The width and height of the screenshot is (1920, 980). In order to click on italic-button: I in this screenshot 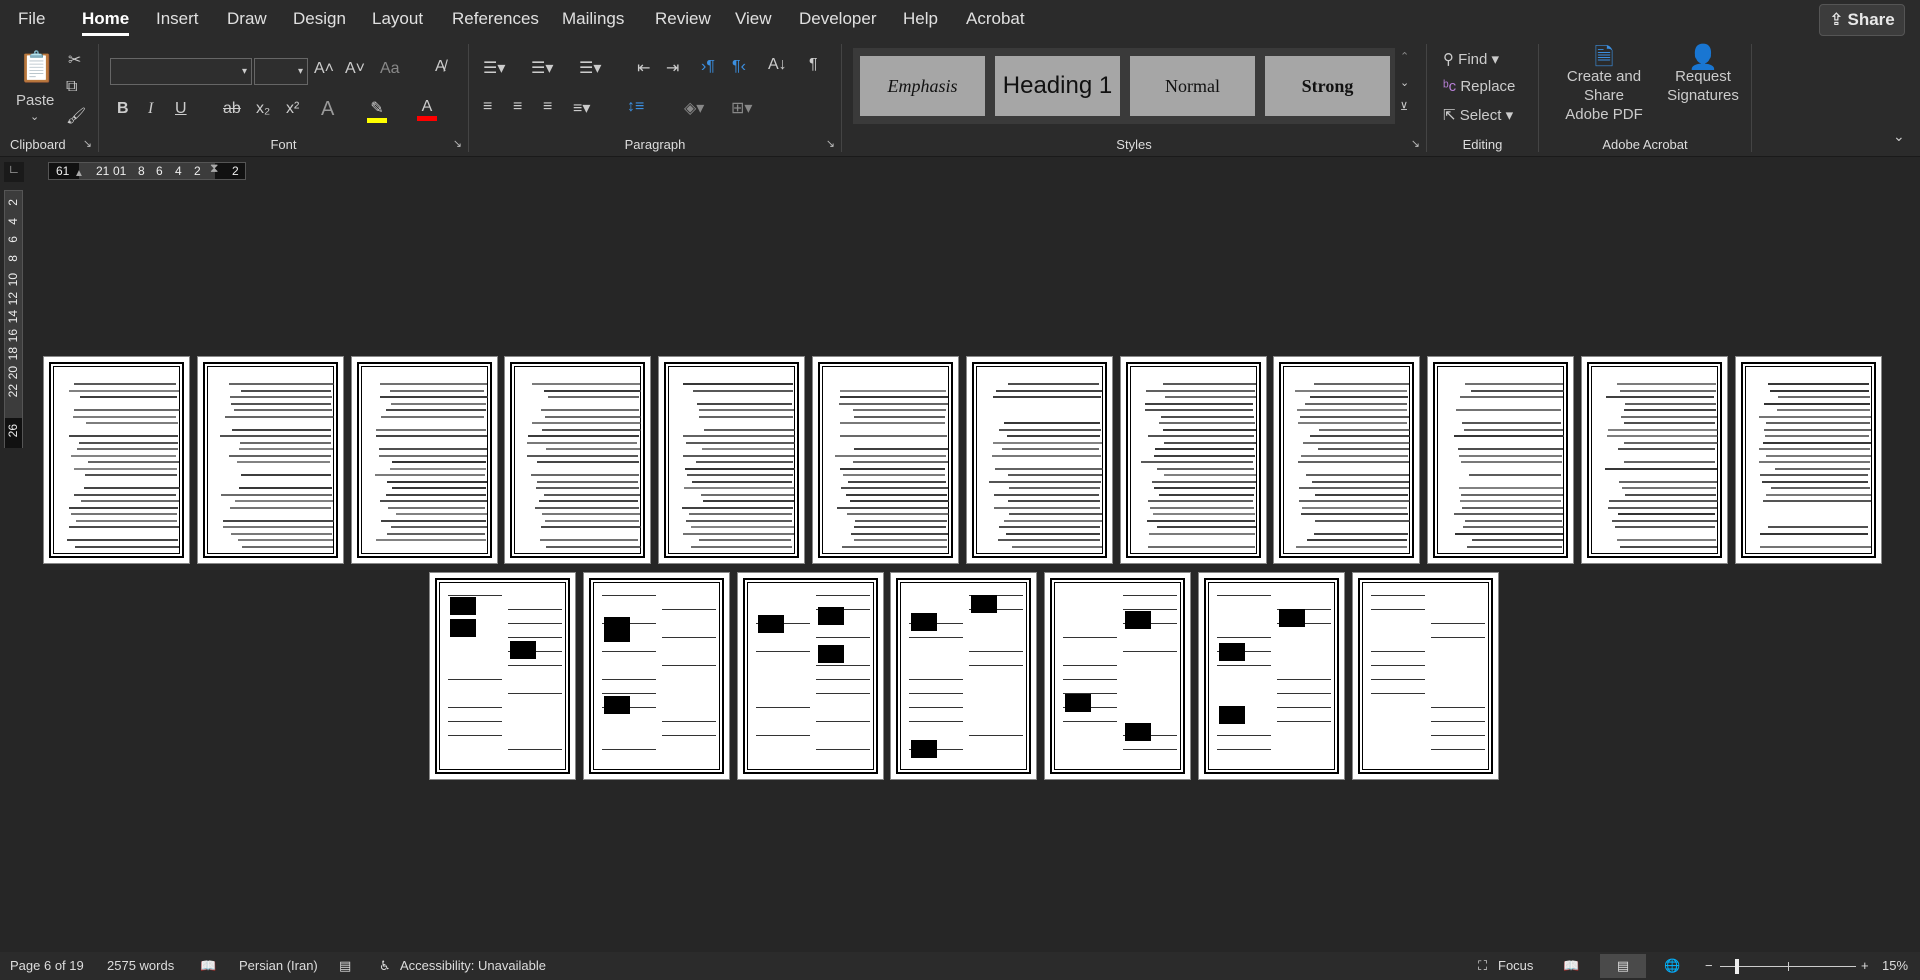, I will do `click(150, 109)`.